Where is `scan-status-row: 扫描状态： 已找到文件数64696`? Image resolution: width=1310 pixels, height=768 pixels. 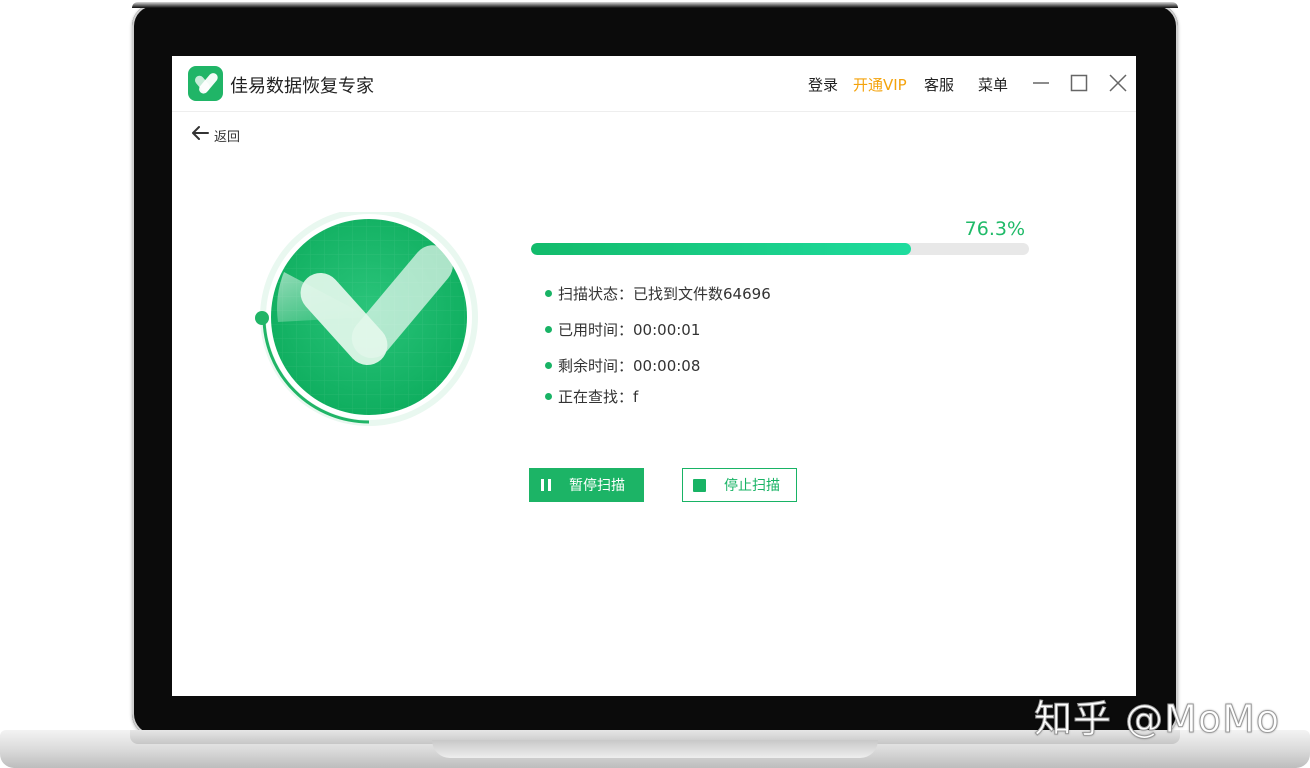
scan-status-row: 扫描状态： 已找到文件数64696 is located at coordinates (658, 293).